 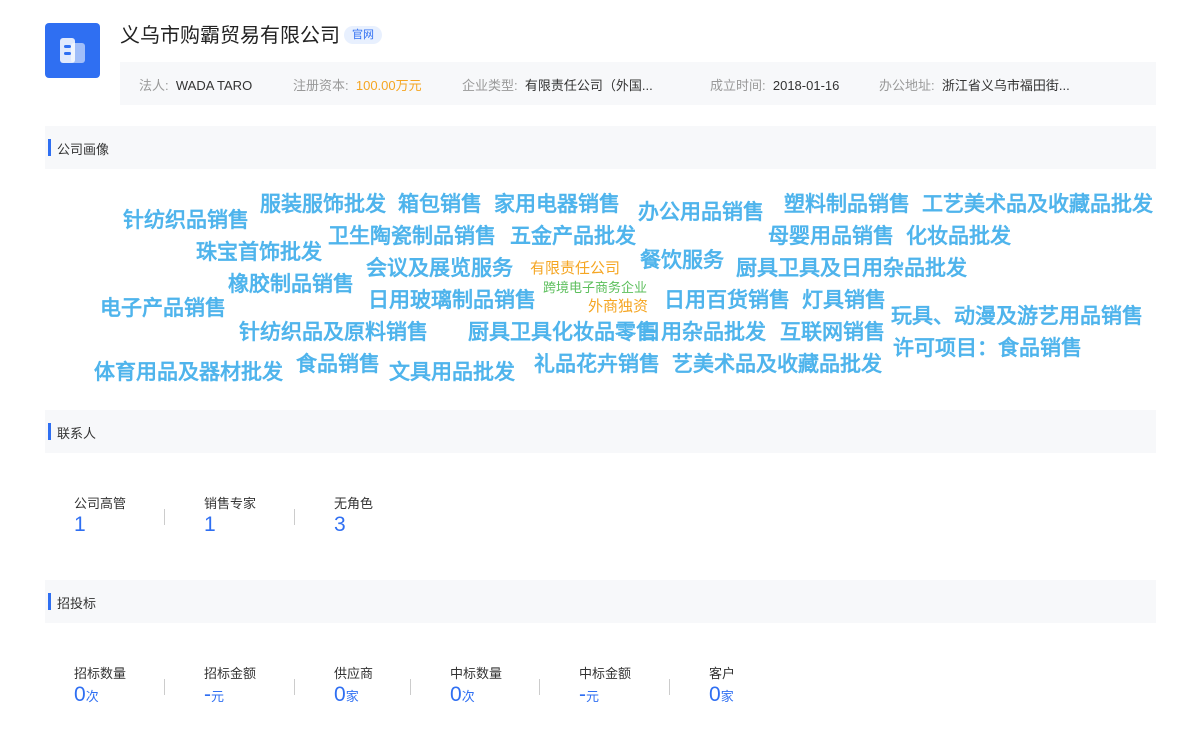 What do you see at coordinates (439, 268) in the screenshot?
I see `tag-item: 会议及展览服务` at bounding box center [439, 268].